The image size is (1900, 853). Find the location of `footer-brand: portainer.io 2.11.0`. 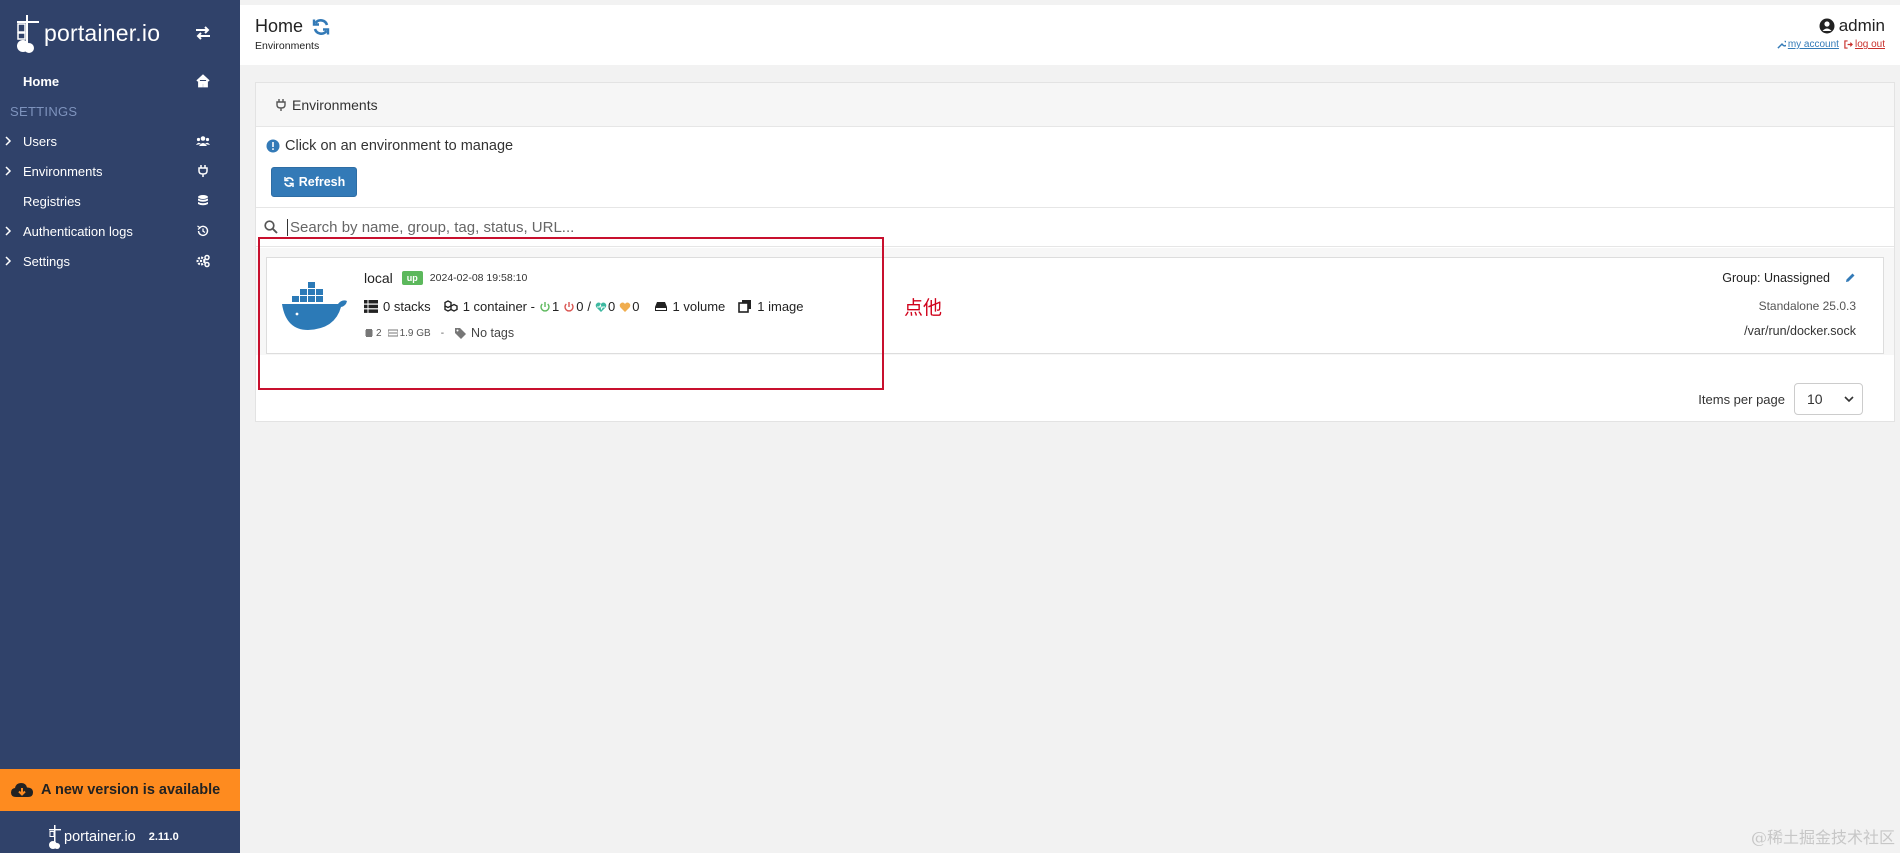

footer-brand: portainer.io 2.11.0 is located at coordinates (113, 837).